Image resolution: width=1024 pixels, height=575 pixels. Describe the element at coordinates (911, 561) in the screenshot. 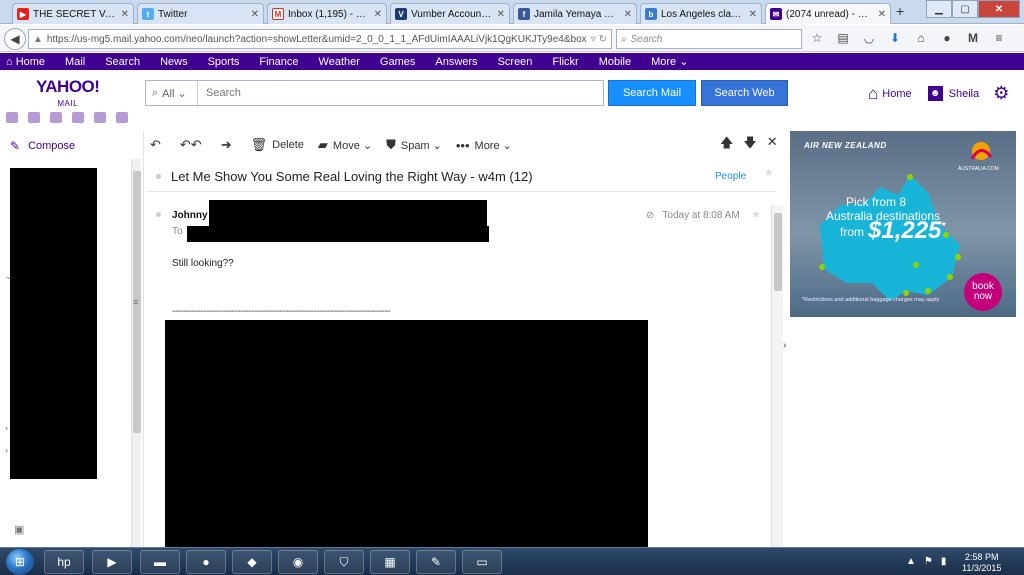

I see `tray-arrow-icon: ▲` at that location.